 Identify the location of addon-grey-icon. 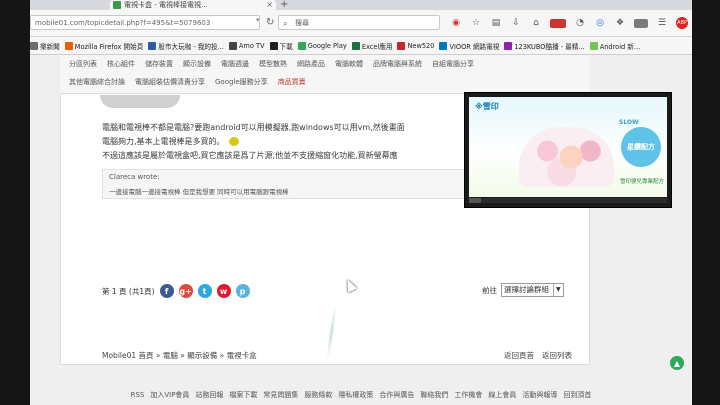
(641, 23).